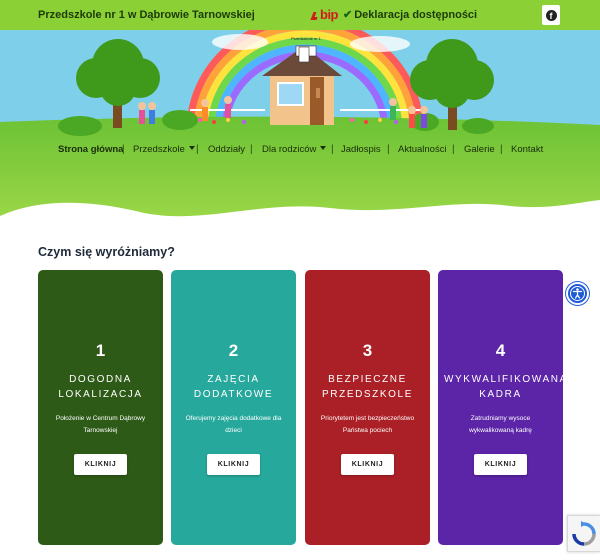 The image size is (600, 560). I want to click on card-description-line: wykwalikowaną kadrę, so click(500, 430).